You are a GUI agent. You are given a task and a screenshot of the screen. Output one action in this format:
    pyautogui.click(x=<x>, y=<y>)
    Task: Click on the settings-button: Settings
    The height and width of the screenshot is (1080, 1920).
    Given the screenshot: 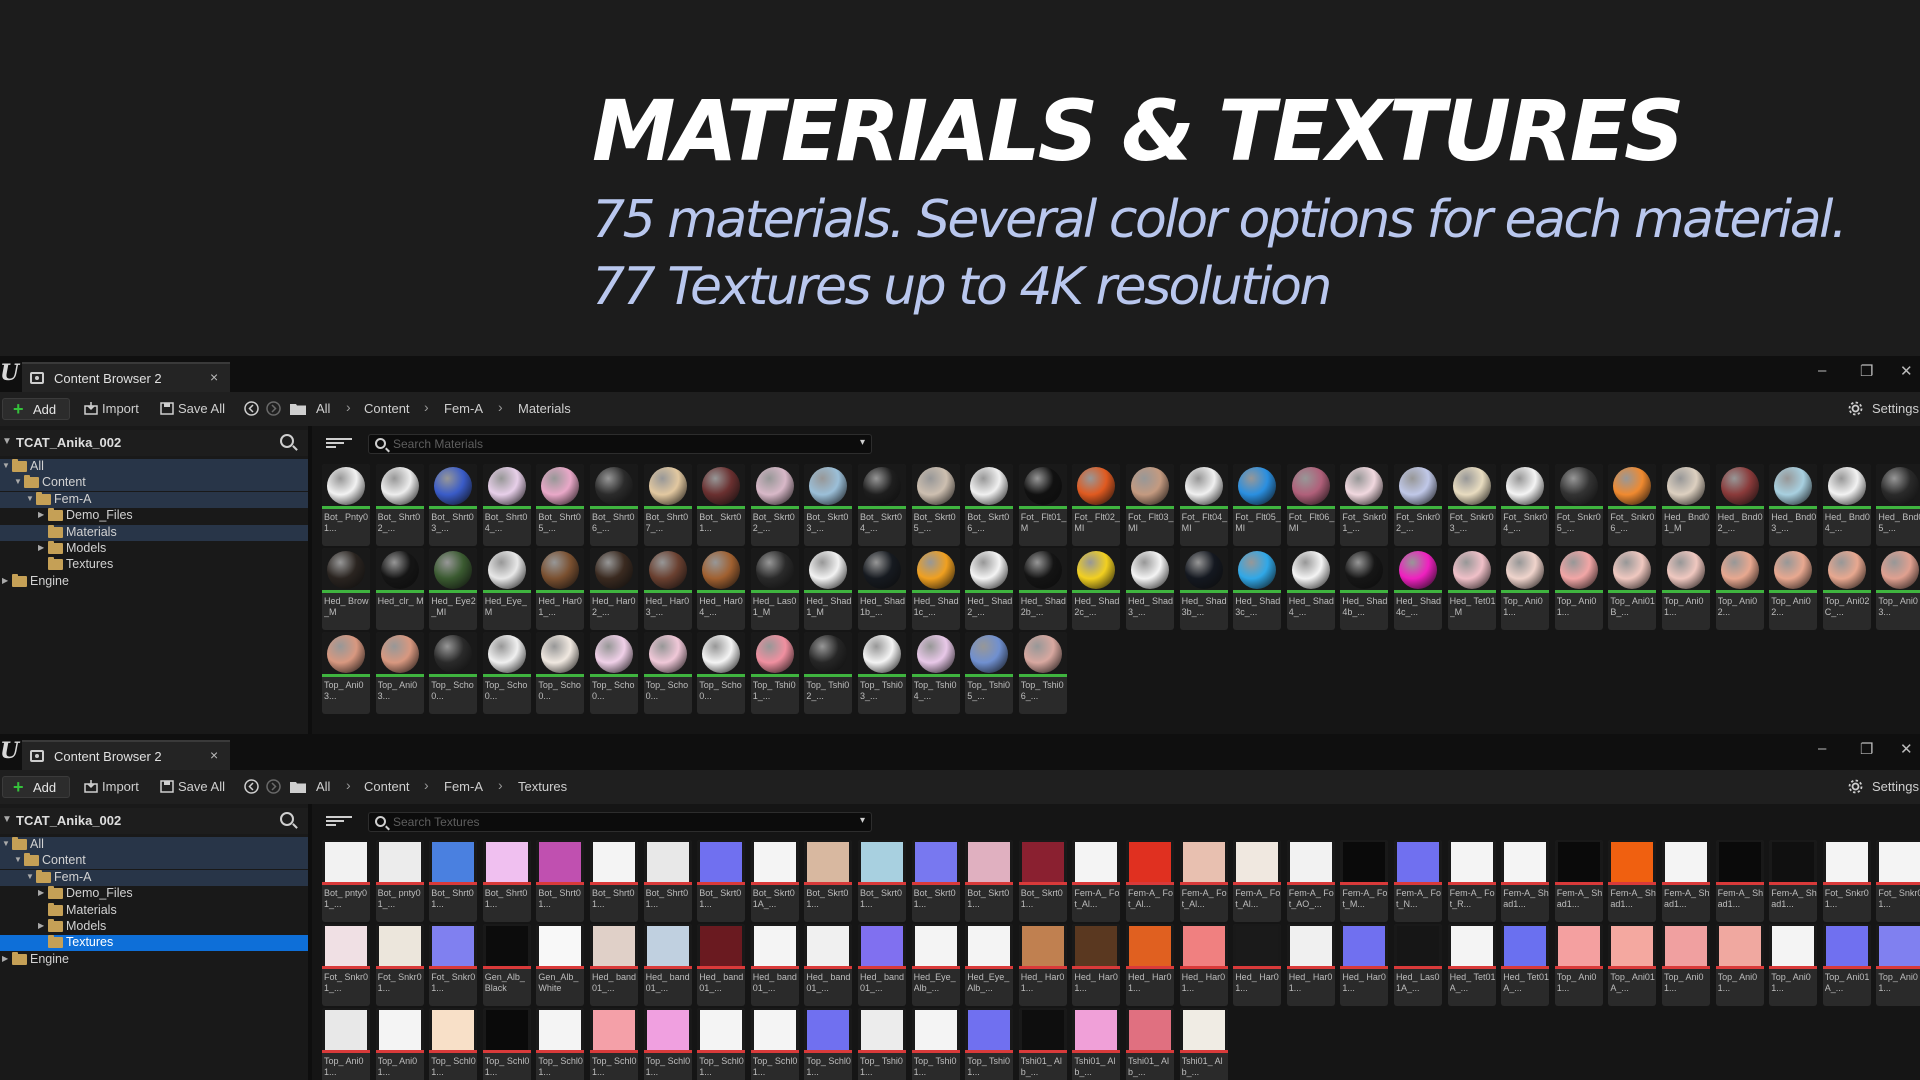 What is the action you would take?
    pyautogui.click(x=1895, y=408)
    